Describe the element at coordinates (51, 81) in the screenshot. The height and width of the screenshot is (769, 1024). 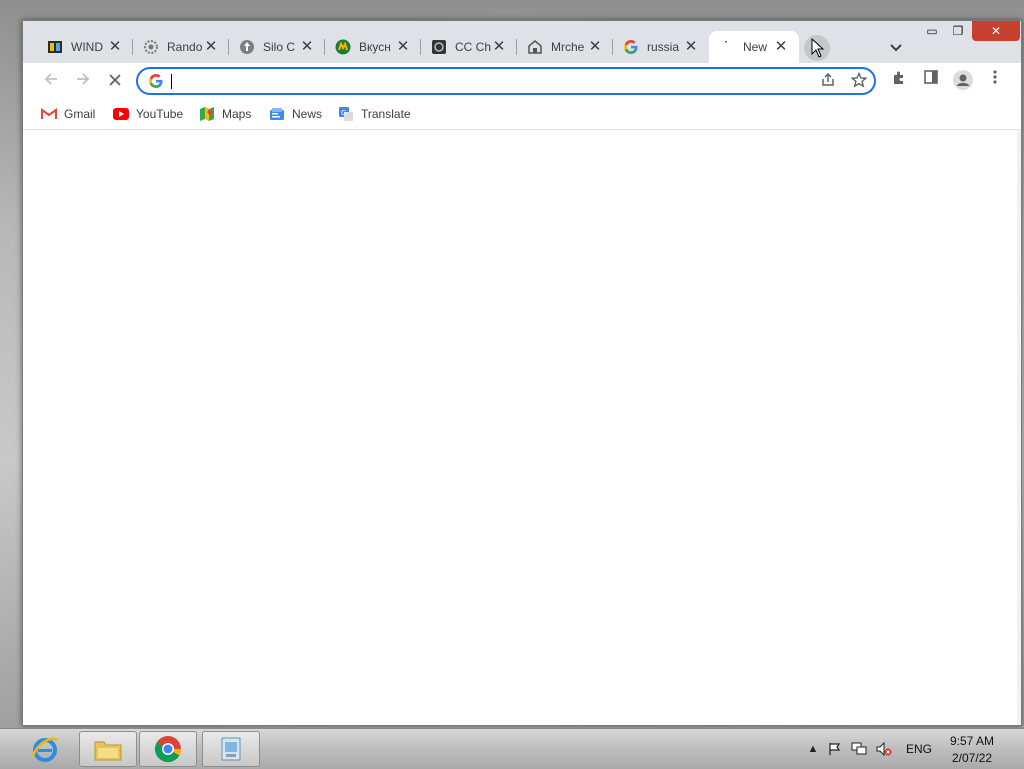
I see `back-icon` at that location.